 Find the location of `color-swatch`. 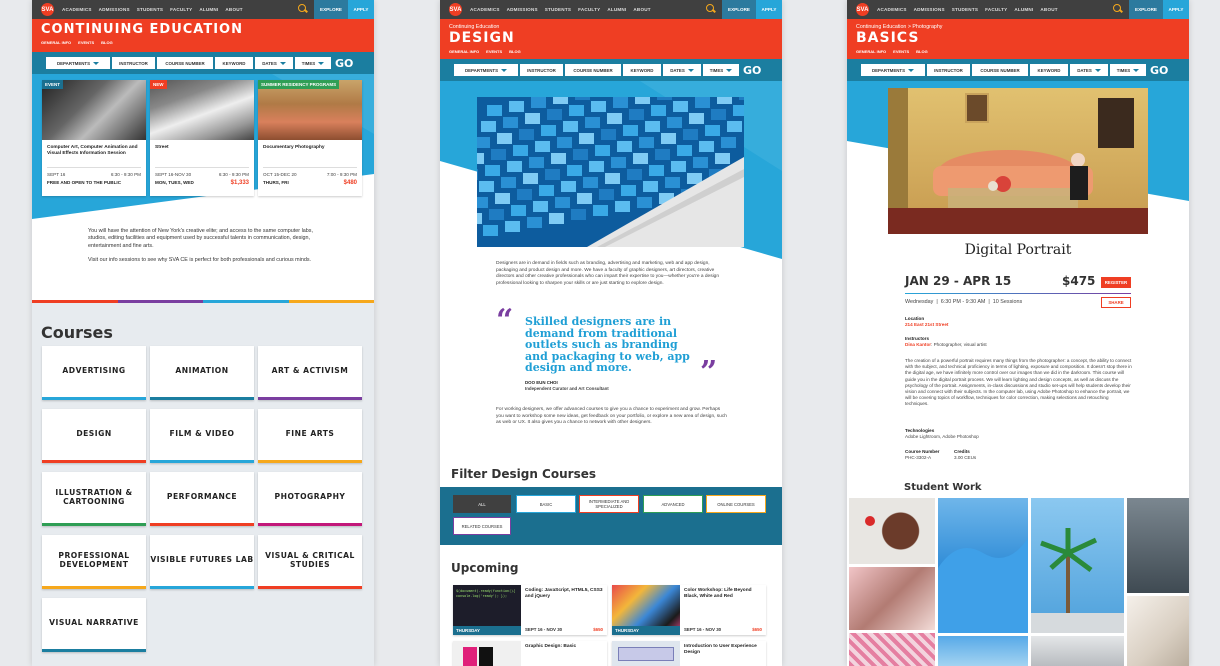

color-swatch is located at coordinates (477, 174).